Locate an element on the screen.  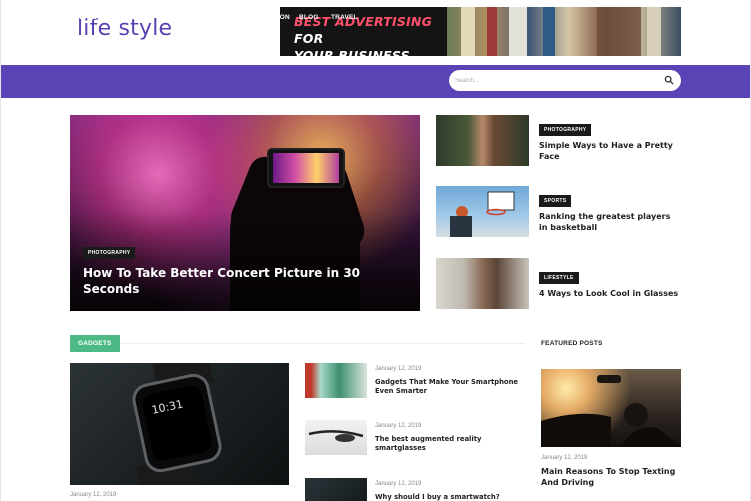
gadget-list-3-title: Why should I buy a smartwatch? is located at coordinates (451, 497).